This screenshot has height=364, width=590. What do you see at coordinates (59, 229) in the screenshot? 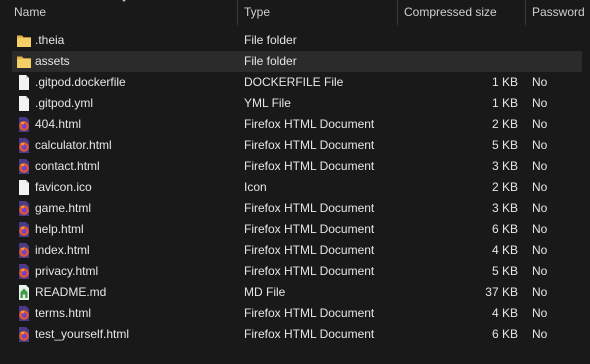
I see `file-name: help.html` at bounding box center [59, 229].